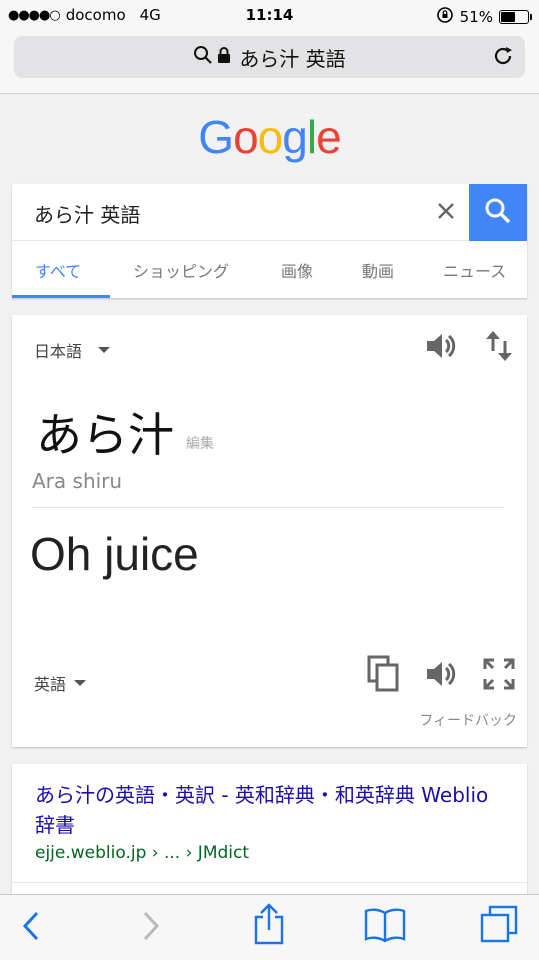  I want to click on target-language-label: 英語, so click(50, 684).